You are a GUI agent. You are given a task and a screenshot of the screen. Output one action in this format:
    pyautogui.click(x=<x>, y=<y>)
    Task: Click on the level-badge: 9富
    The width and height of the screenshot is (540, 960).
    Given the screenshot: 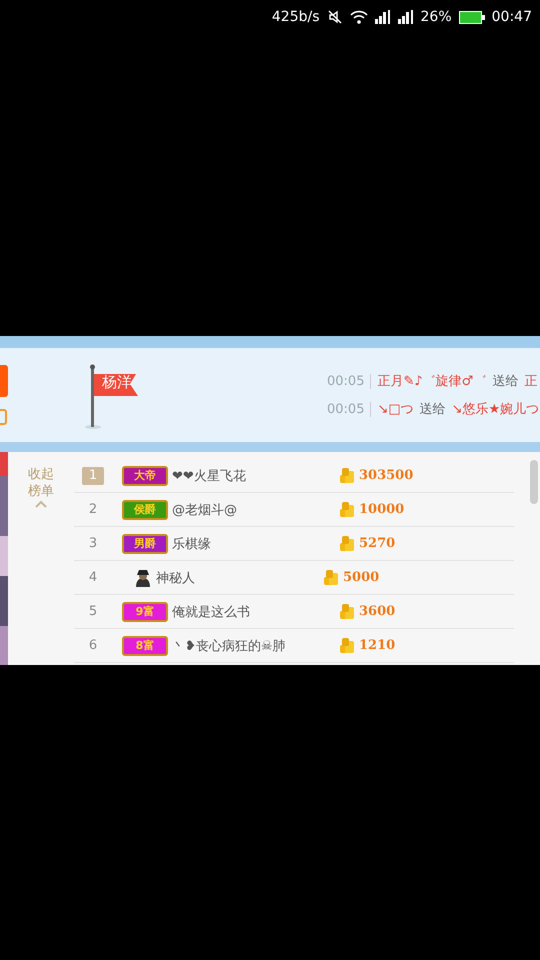 What is the action you would take?
    pyautogui.click(x=145, y=612)
    